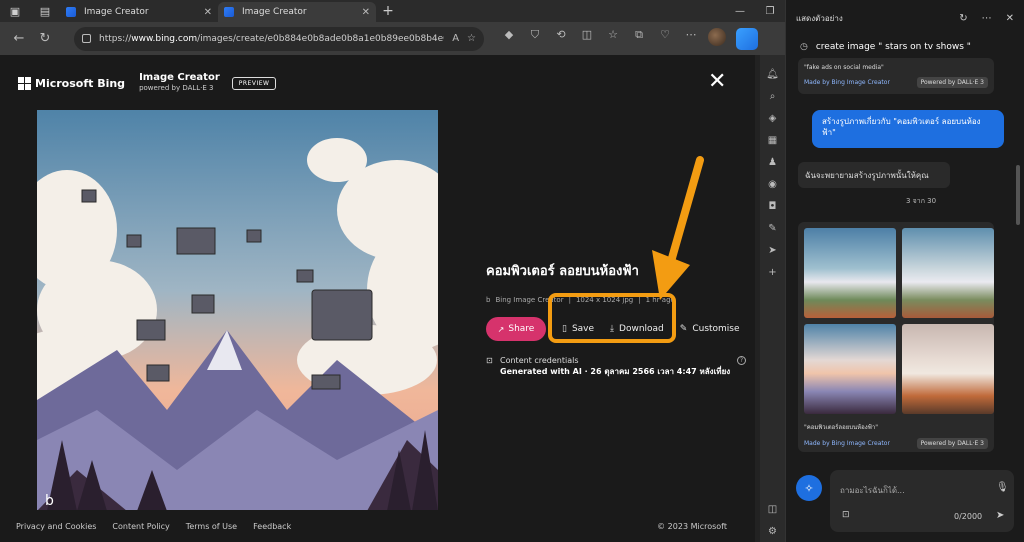 The width and height of the screenshot is (1024, 542). I want to click on brush-icon: ✎, so click(683, 329).